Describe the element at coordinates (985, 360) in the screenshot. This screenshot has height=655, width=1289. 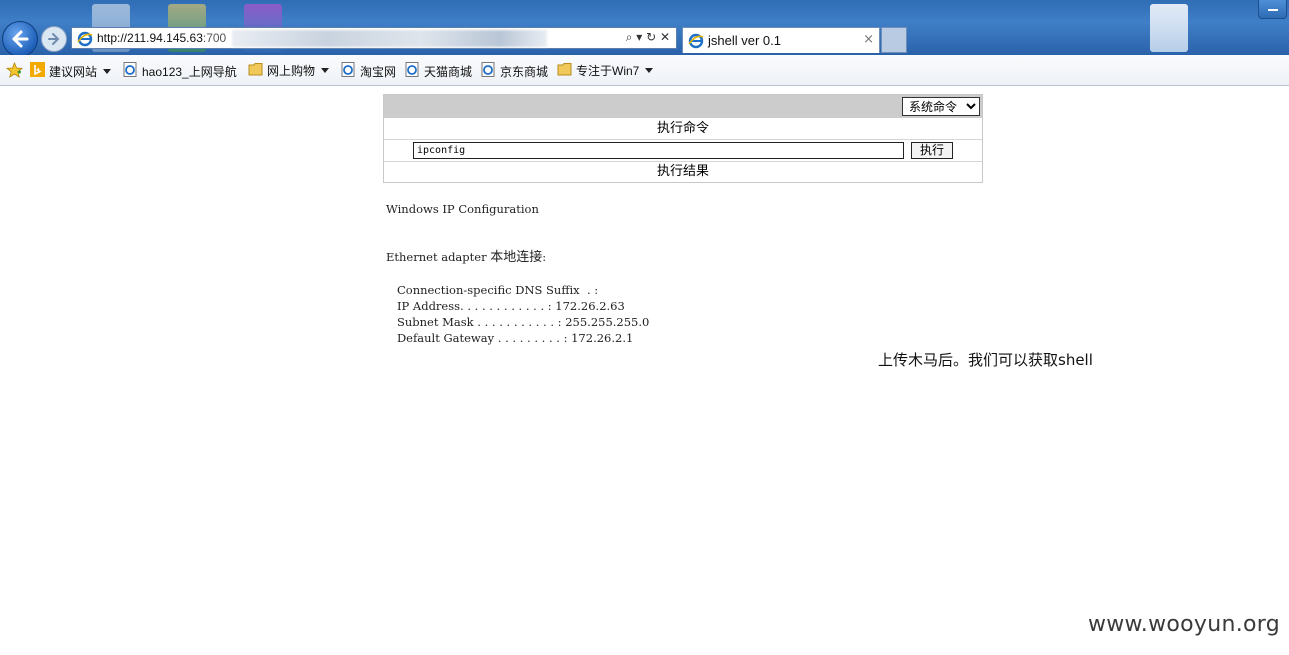
I see `annotation-caption: 上传木马后。我们可以获取shell` at that location.